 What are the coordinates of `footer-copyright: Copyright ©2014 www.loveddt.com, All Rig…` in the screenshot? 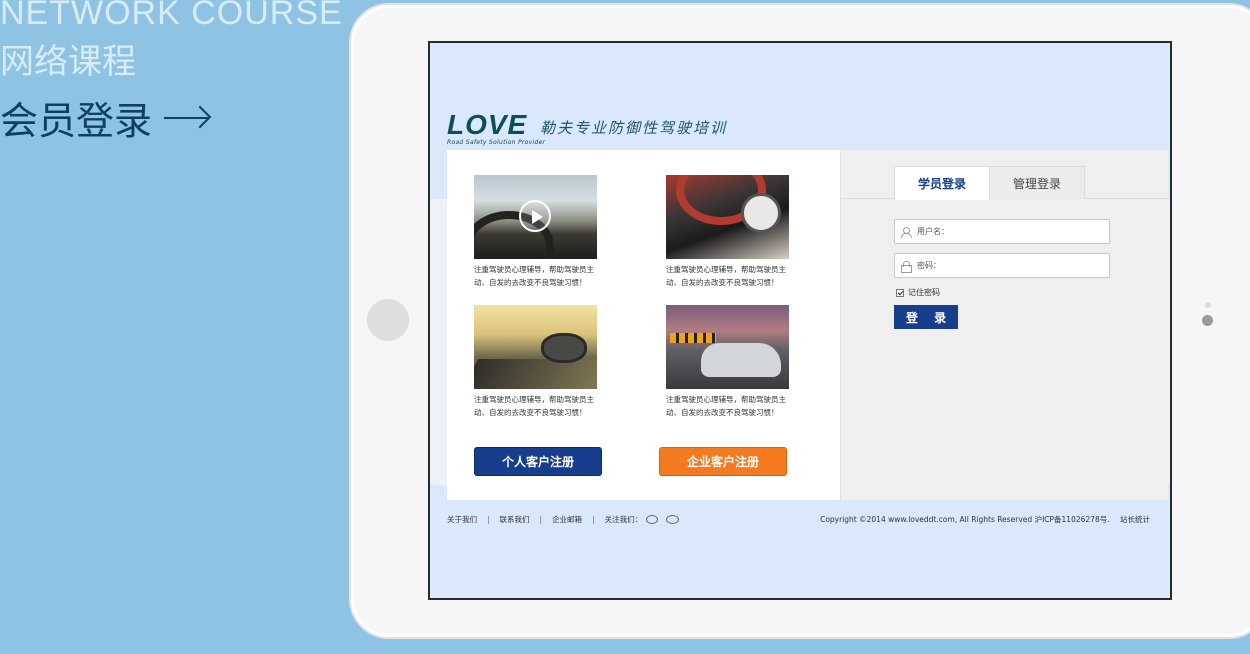 It's located at (985, 519).